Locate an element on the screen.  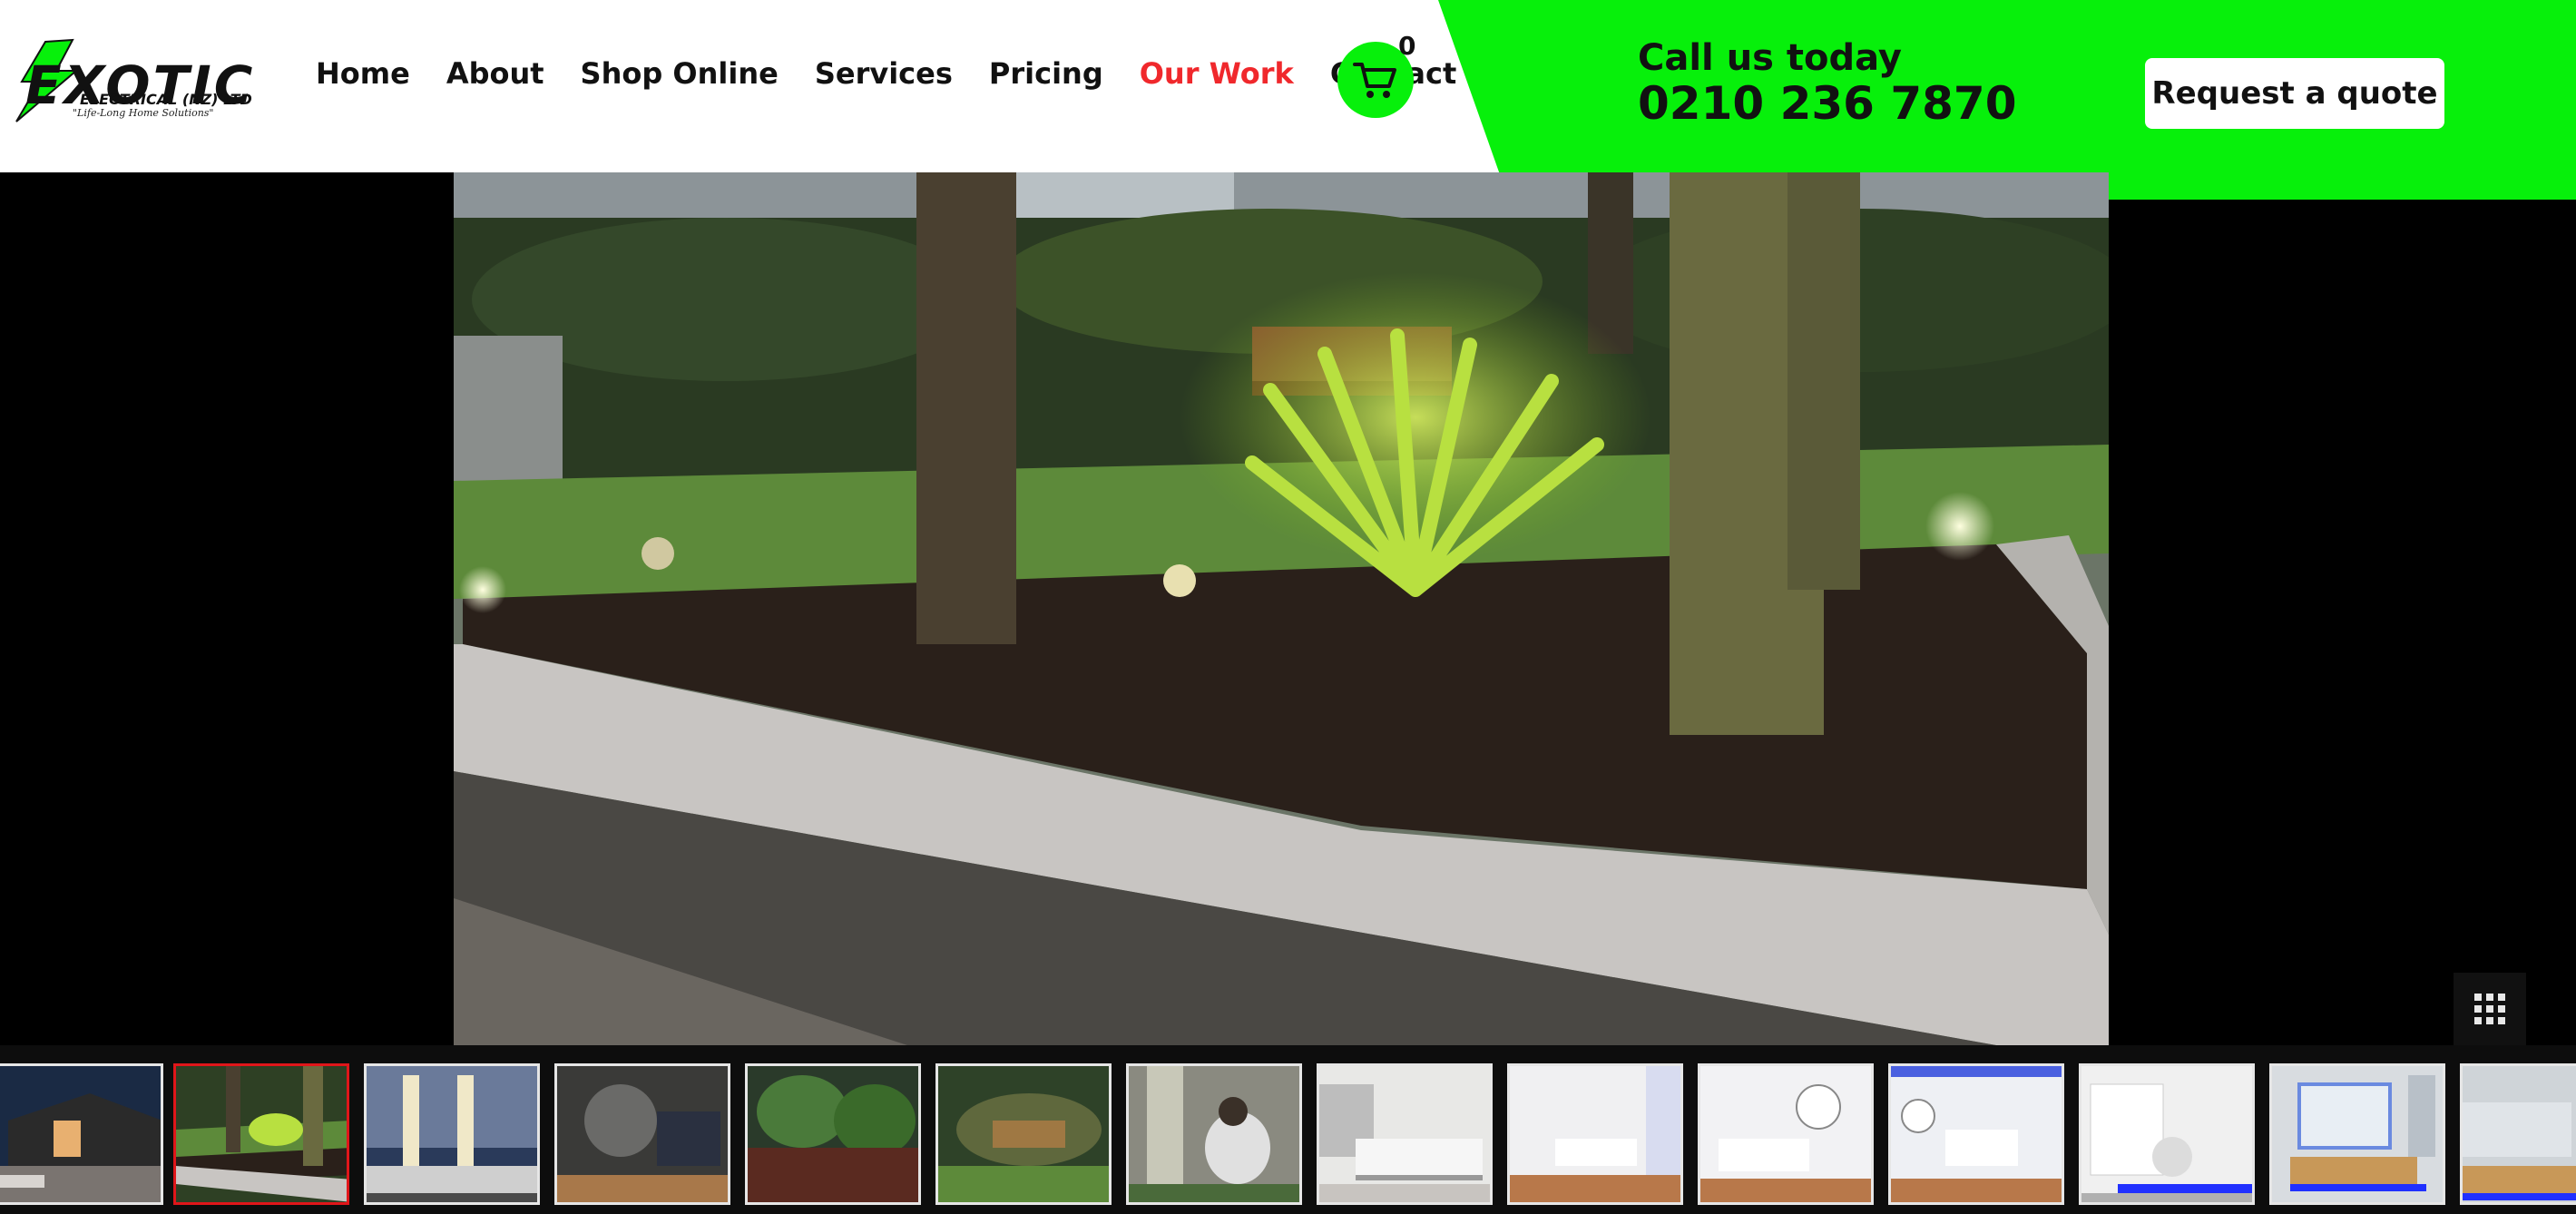
nav-home: Home is located at coordinates (363, 73).